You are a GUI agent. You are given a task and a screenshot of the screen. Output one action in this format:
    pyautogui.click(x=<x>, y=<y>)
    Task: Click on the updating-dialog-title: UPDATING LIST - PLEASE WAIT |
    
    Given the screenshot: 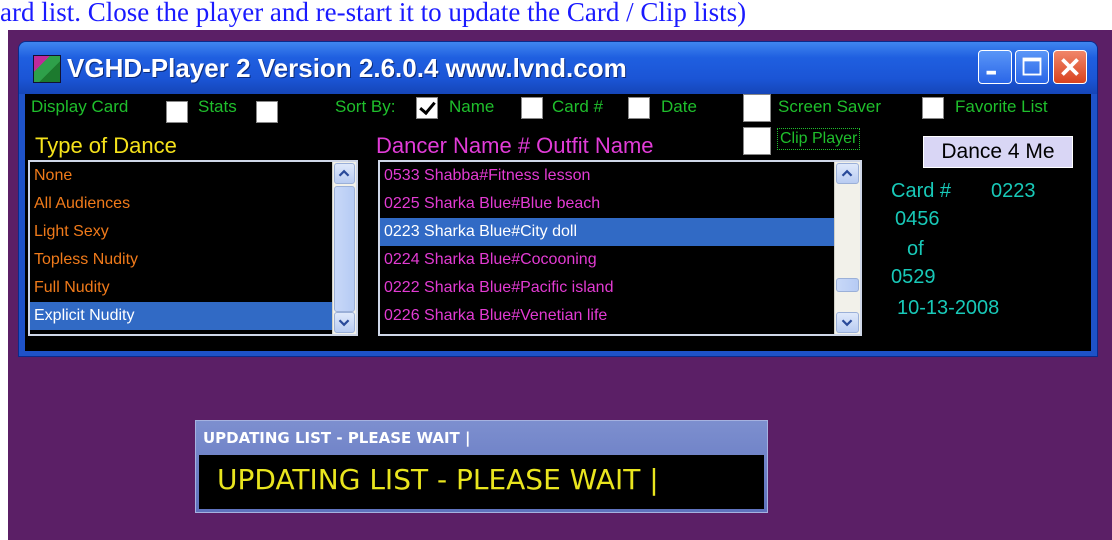 What is the action you would take?
    pyautogui.click(x=337, y=438)
    